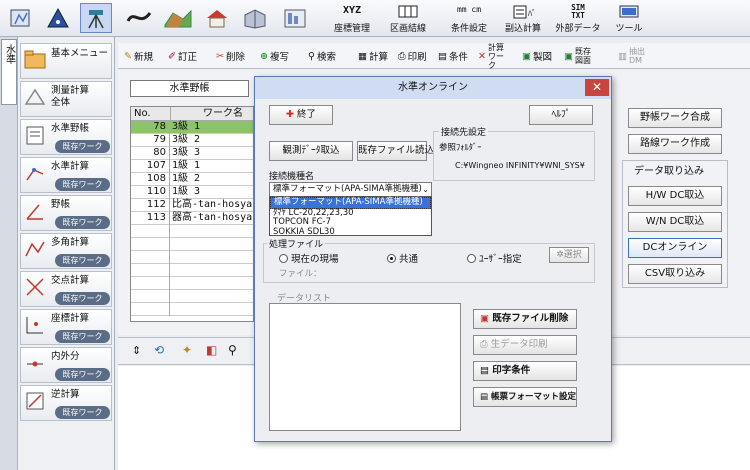 The height and width of the screenshot is (470, 750). What do you see at coordinates (578, 56) in the screenshot?
I see `existing-drawing-button: ▣ 既存図面` at bounding box center [578, 56].